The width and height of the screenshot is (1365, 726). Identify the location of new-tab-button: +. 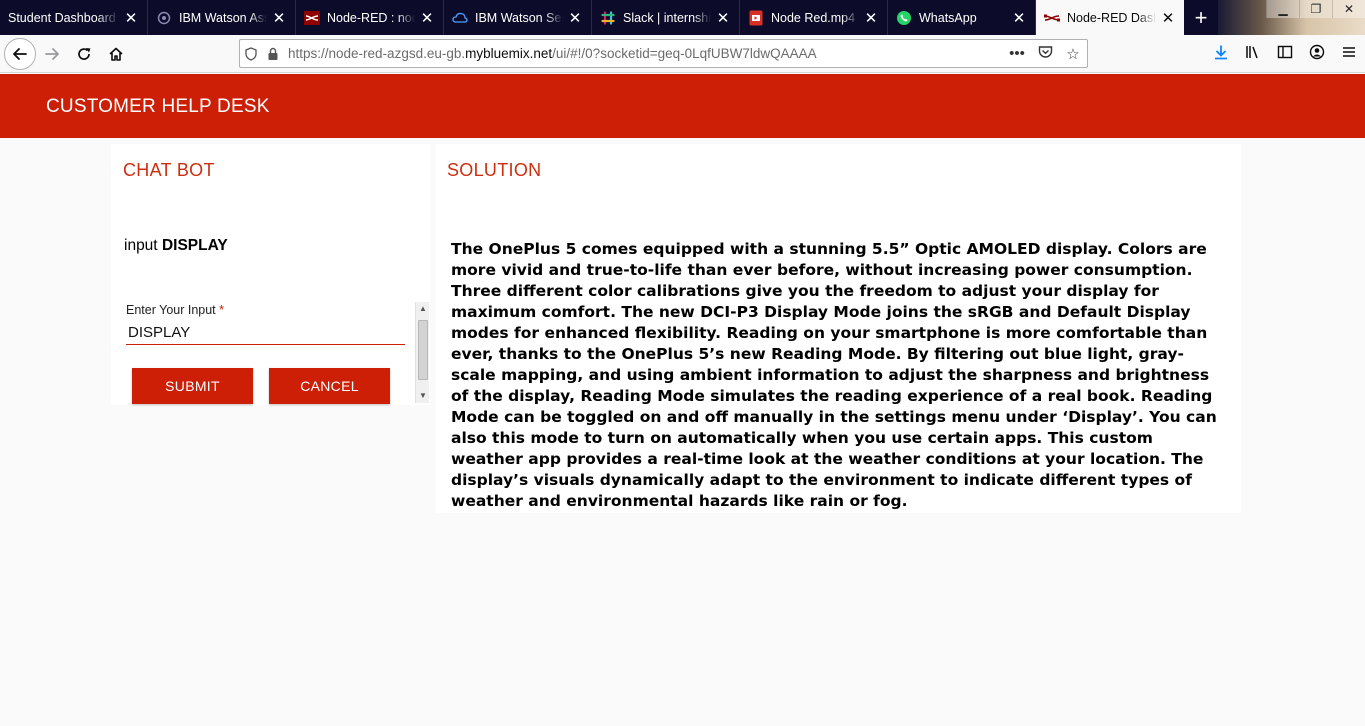
(1201, 17).